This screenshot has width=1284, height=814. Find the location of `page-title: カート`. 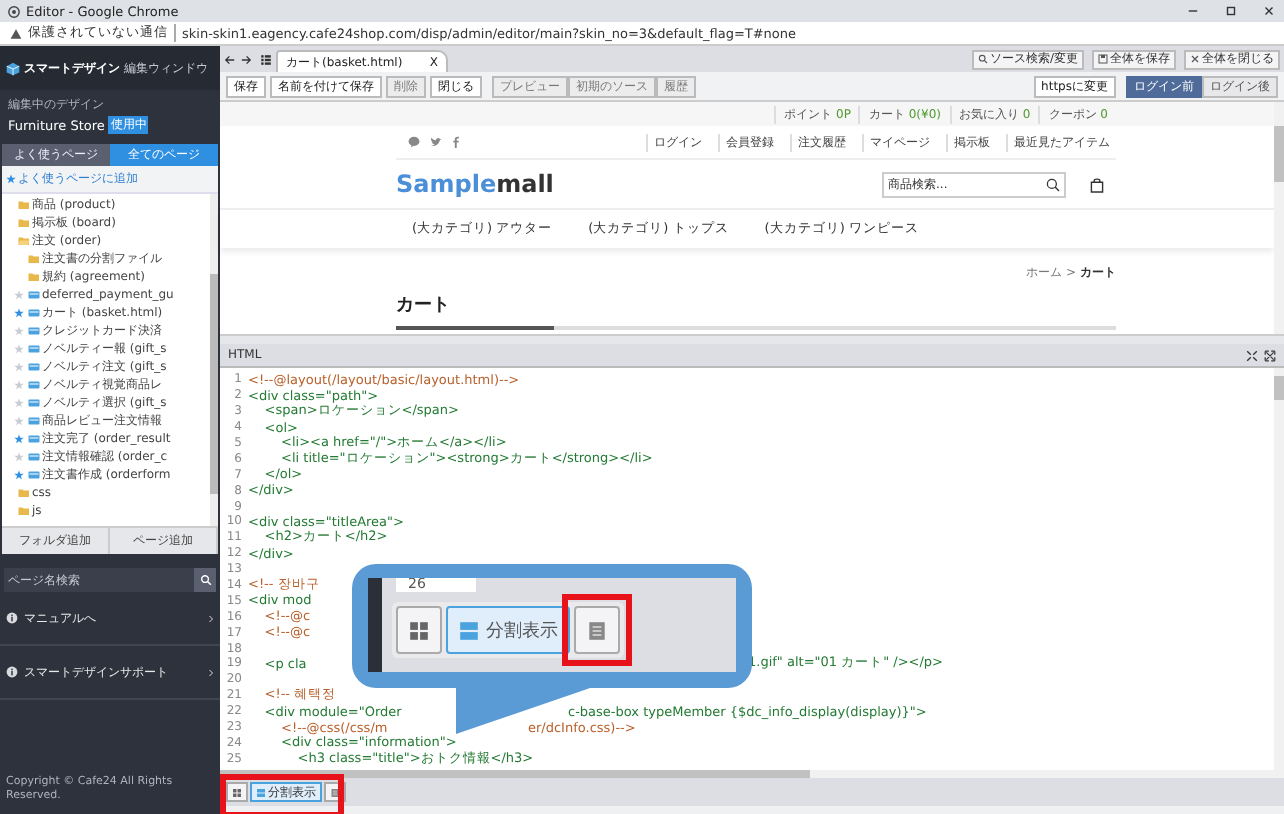

page-title: カート is located at coordinates (424, 306).